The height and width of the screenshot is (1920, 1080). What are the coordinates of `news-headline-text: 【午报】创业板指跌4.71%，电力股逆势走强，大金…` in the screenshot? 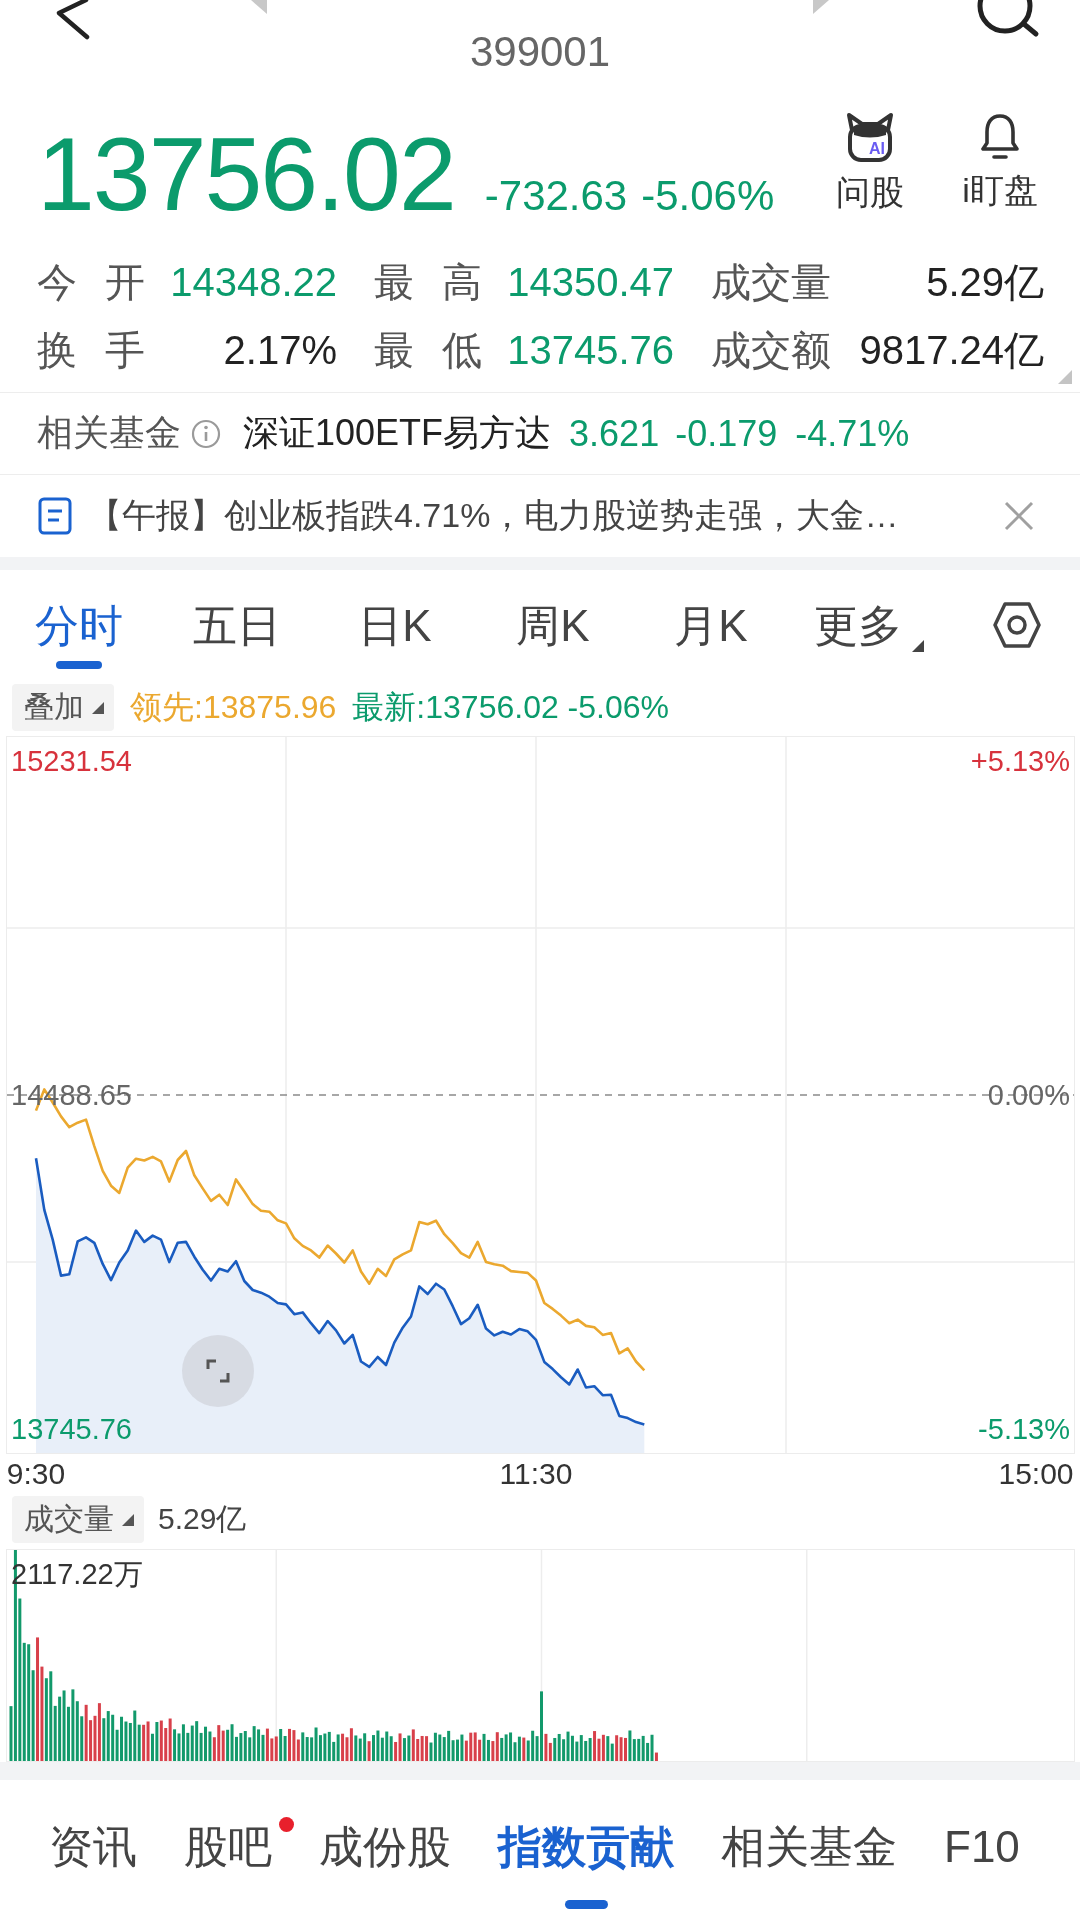 It's located at (493, 516).